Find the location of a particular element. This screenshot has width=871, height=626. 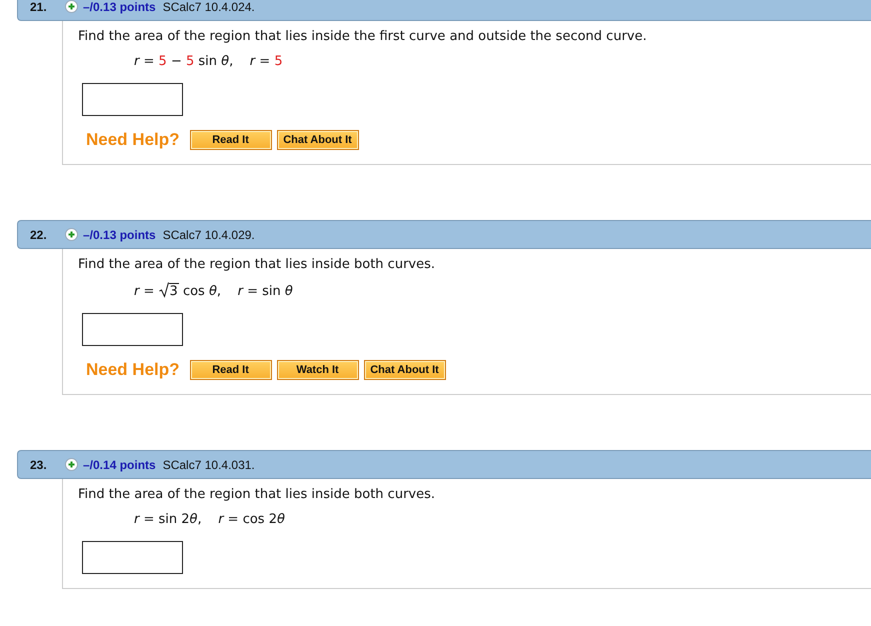

question-source: SCalc7 10.4.031. is located at coordinates (208, 465).